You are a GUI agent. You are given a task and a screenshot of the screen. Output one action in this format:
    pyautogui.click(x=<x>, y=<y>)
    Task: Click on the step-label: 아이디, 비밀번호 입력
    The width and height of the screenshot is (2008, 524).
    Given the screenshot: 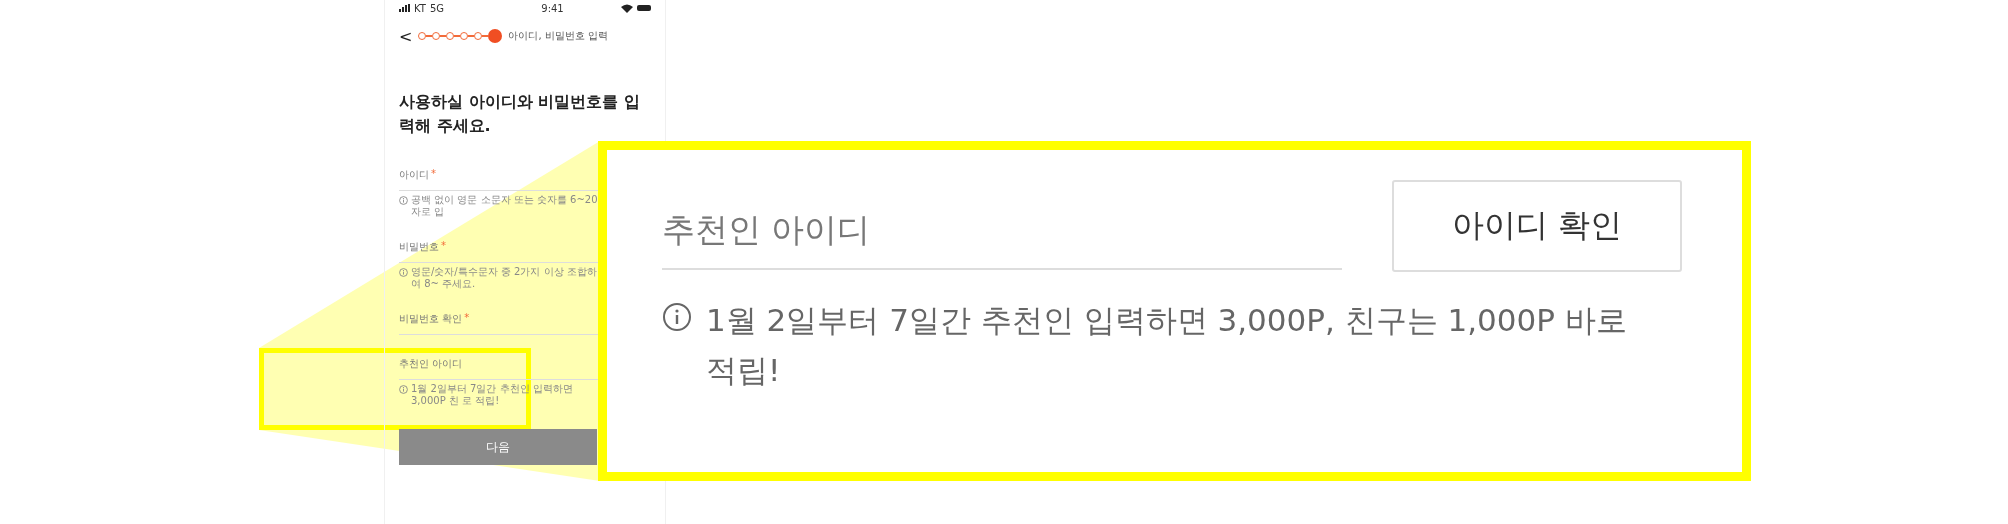 What is the action you would take?
    pyautogui.click(x=558, y=36)
    